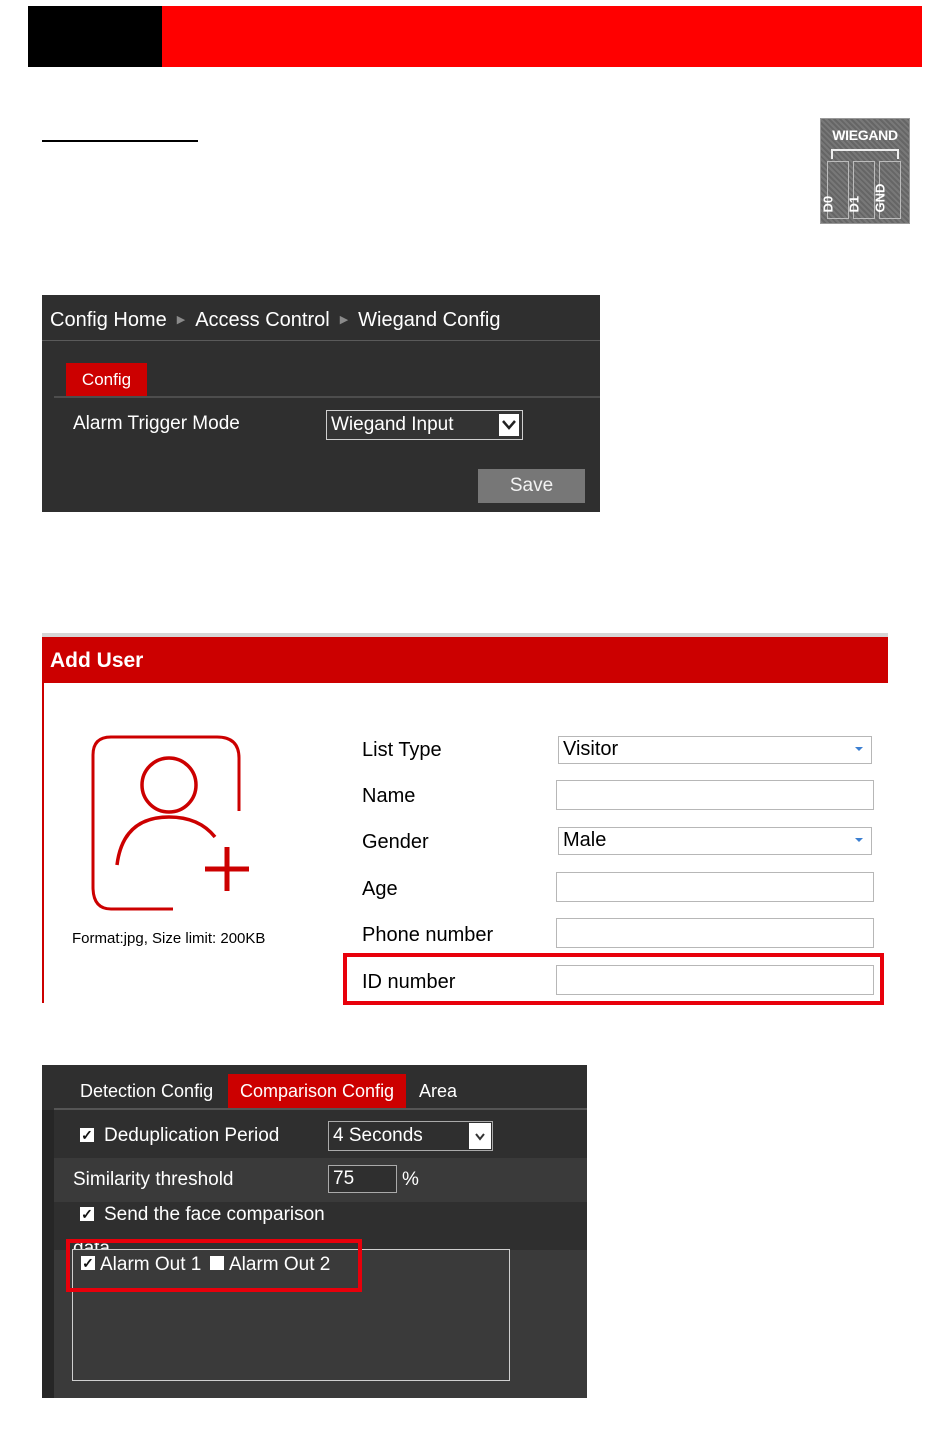 This screenshot has height=1456, width=950. What do you see at coordinates (392, 424) in the screenshot?
I see `alarm-trigger-mode-value: Wiegand Input` at bounding box center [392, 424].